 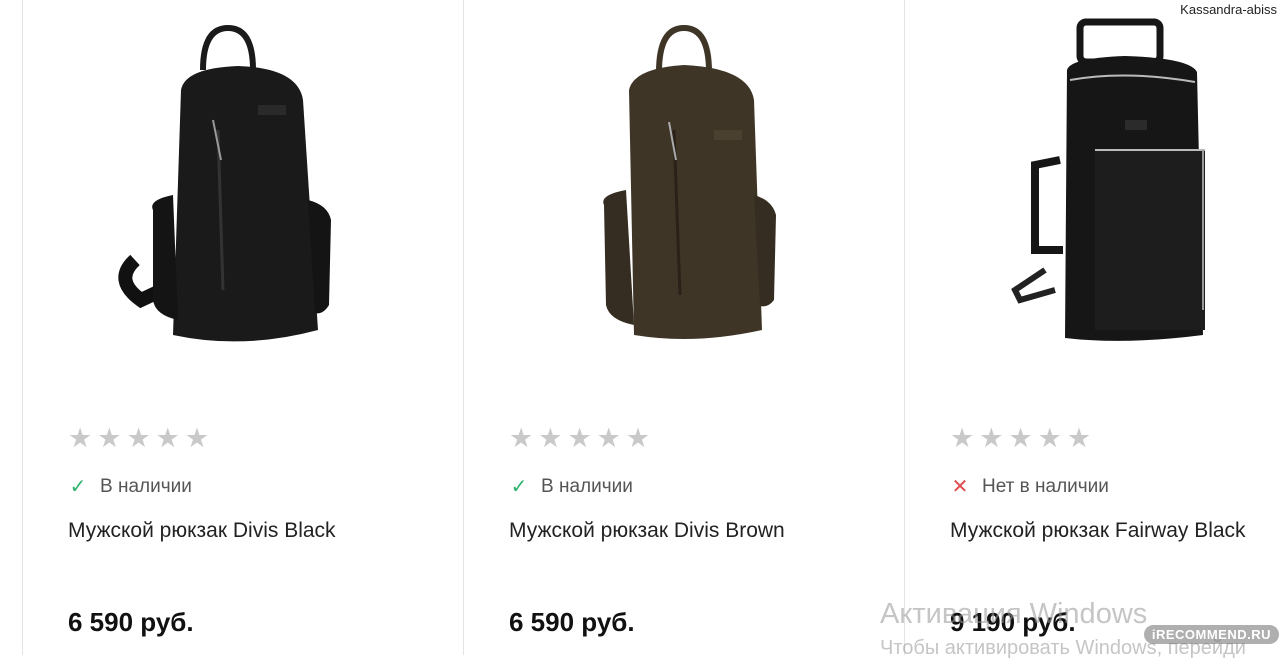 I want to click on stock-status: ✕ Нет в наличии, so click(x=1029, y=486).